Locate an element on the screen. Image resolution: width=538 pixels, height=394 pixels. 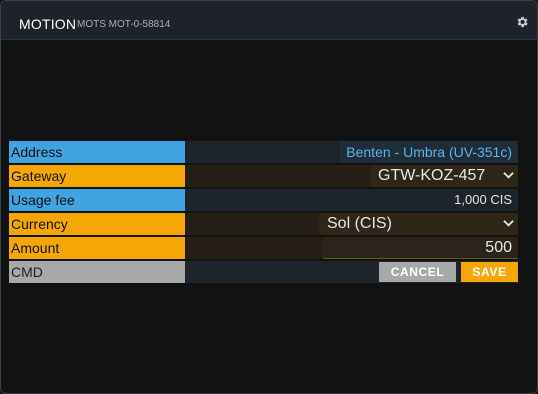
gateway-row: Gateway GTW-KOZ-457 is located at coordinates (263, 176).